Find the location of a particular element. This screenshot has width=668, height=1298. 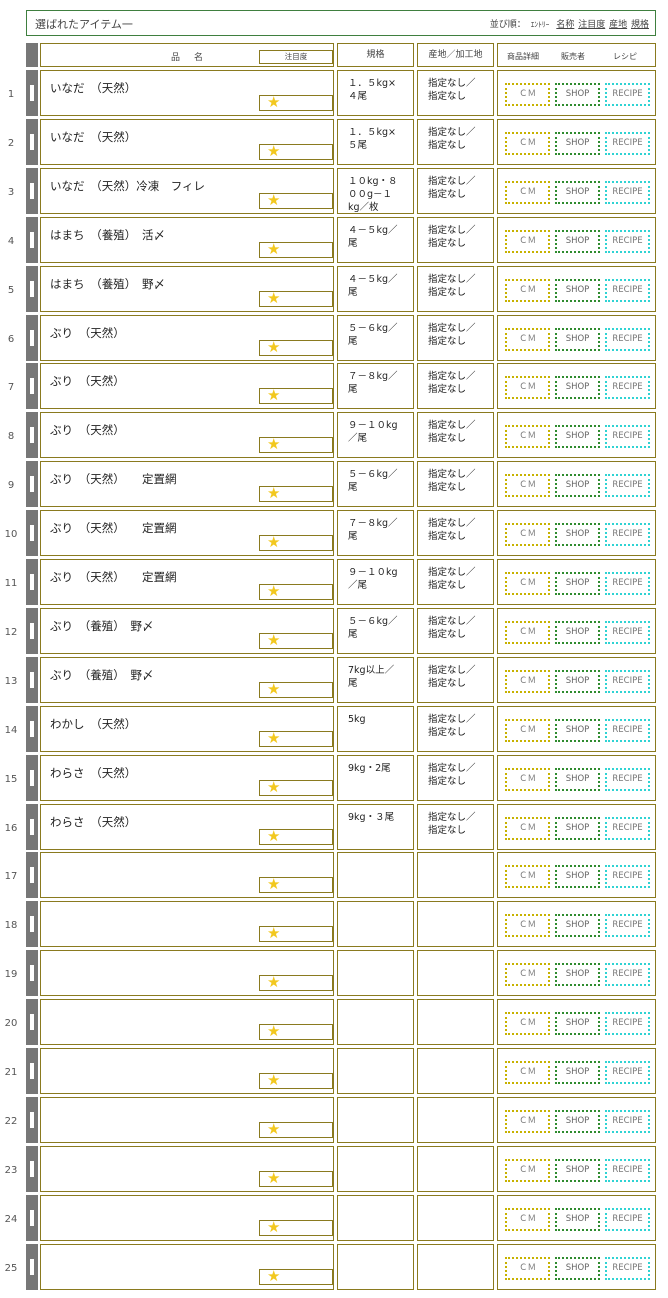

item-name: はまち （養殖） 野〆 is located at coordinates (107, 284).